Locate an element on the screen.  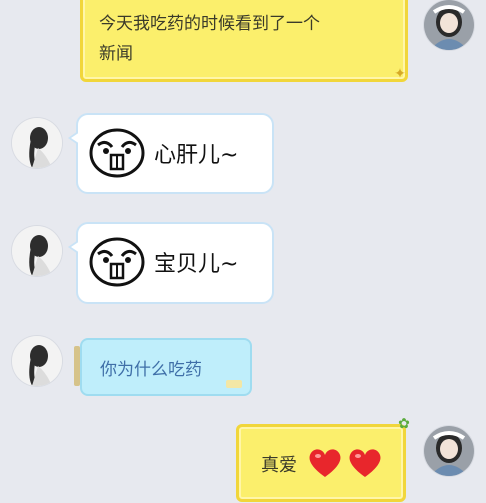
message-text: 宝贝儿~ is located at coordinates (196, 264).